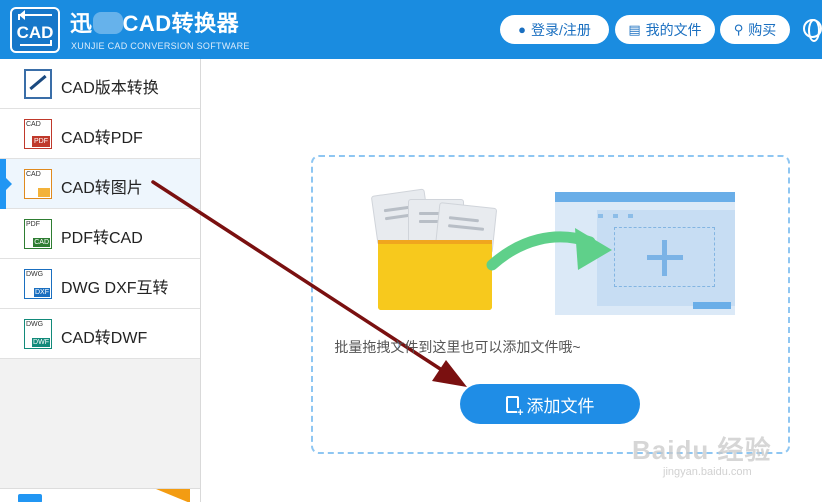  What do you see at coordinates (560, 406) in the screenshot?
I see `add-file-label: 添加文件` at bounding box center [560, 406].